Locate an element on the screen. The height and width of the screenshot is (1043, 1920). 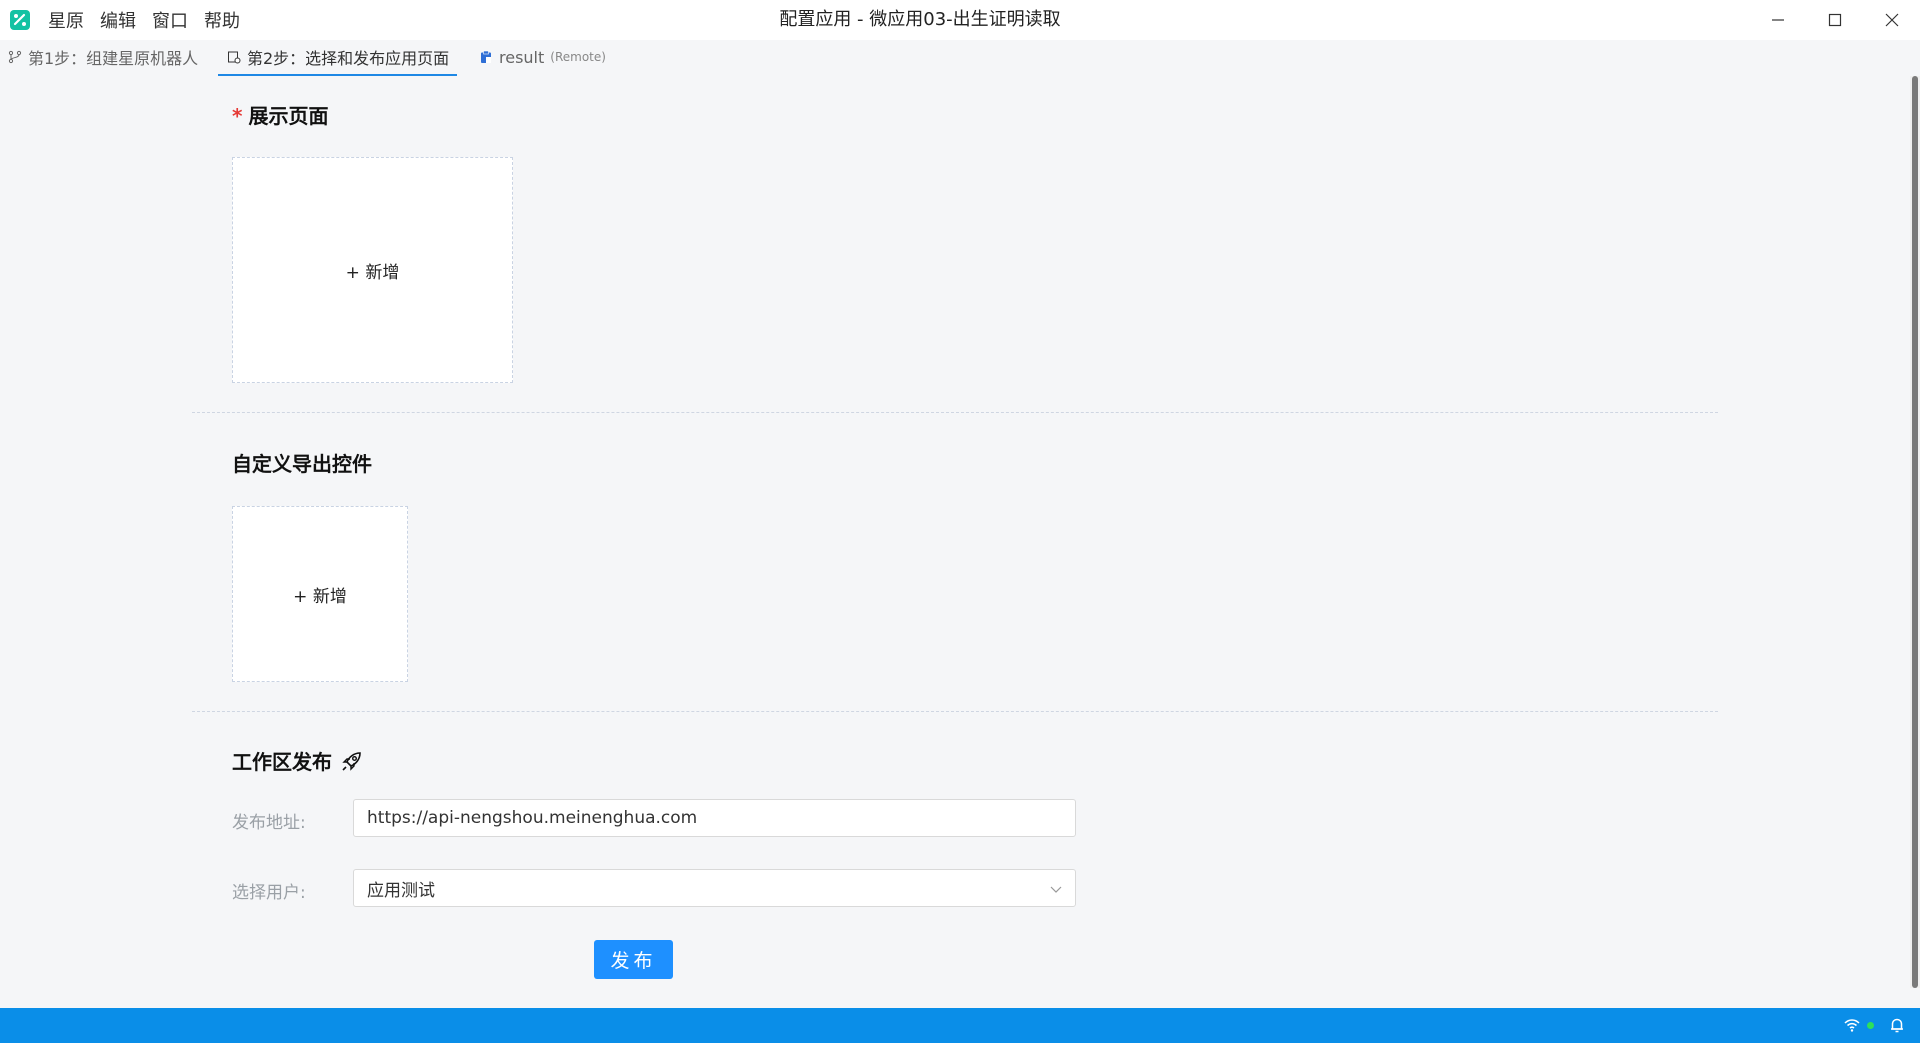
clipboard-icon is located at coordinates (486, 56).